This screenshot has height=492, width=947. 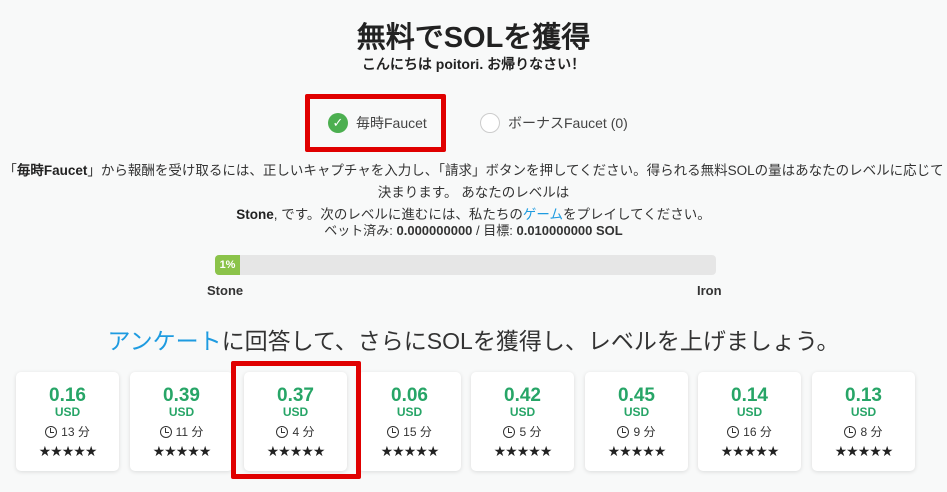 I want to click on offer-time: 5 分, so click(x=522, y=431).